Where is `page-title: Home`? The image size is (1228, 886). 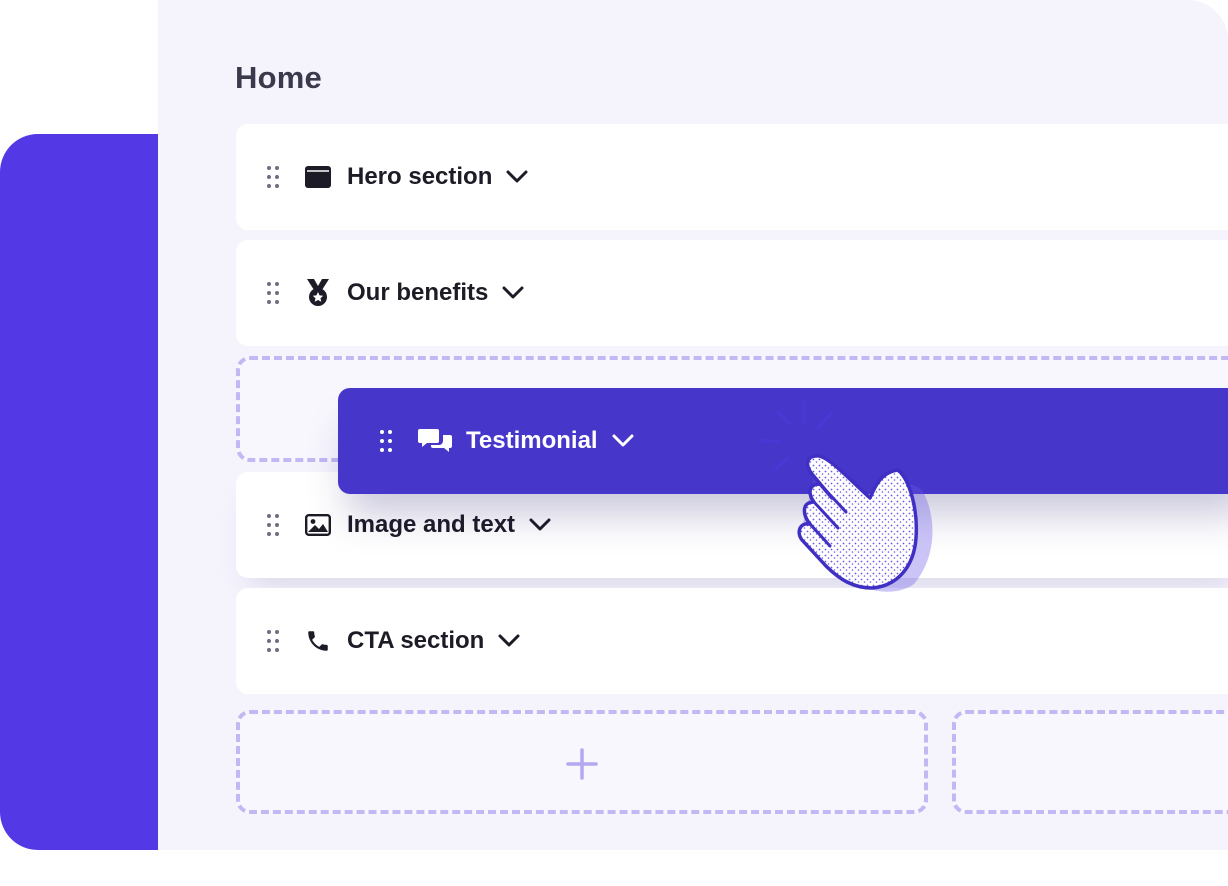 page-title: Home is located at coordinates (278, 77).